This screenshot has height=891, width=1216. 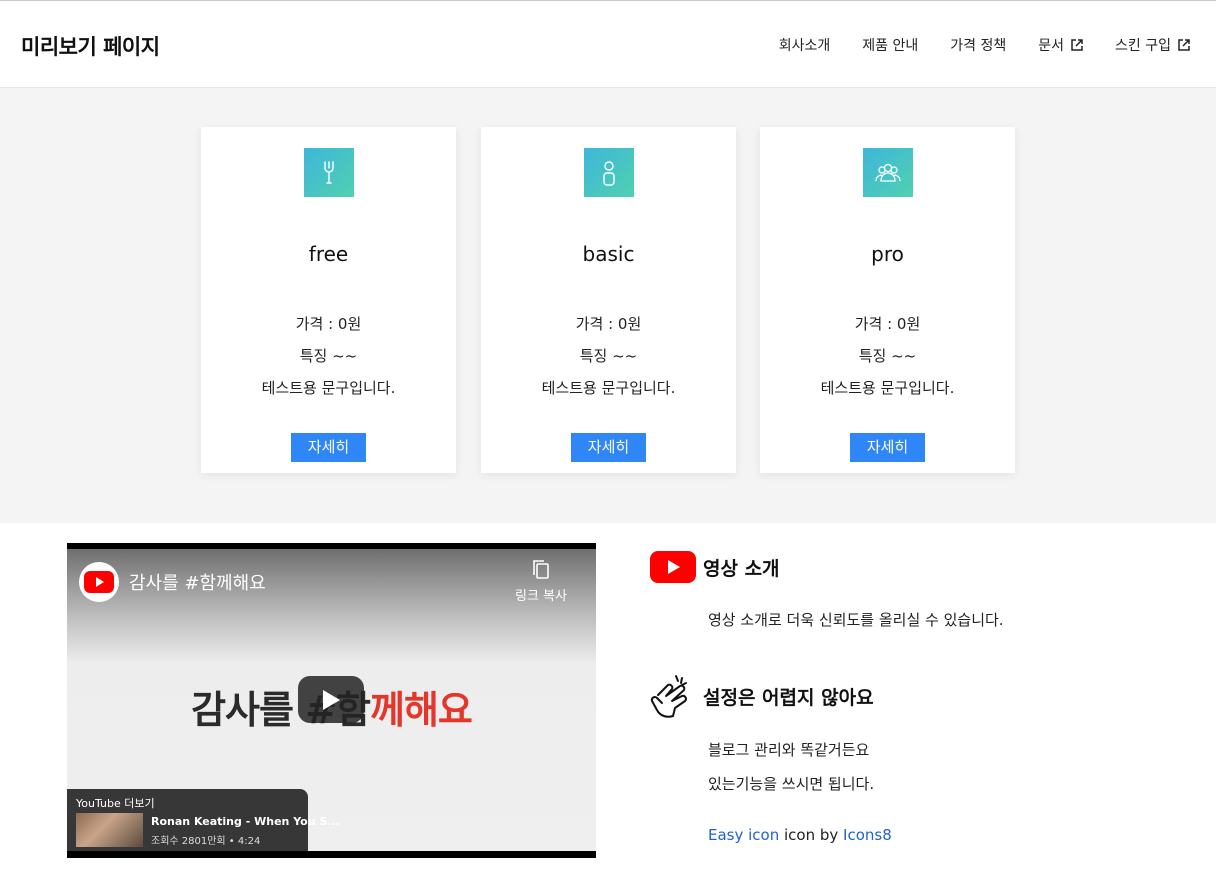 What do you see at coordinates (541, 569) in the screenshot?
I see `copy-icon` at bounding box center [541, 569].